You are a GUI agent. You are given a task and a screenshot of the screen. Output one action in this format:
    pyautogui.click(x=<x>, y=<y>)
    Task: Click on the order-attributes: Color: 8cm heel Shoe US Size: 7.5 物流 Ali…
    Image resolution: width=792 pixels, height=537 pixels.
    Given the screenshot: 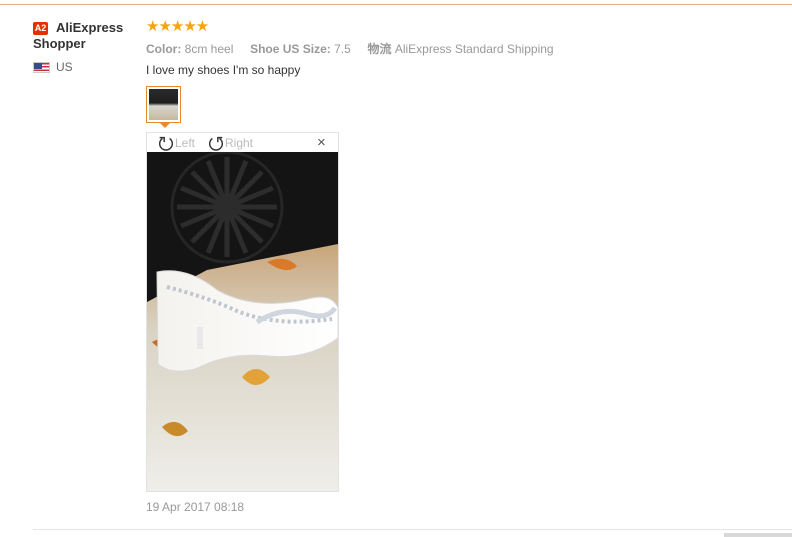 What is the action you would take?
    pyautogui.click(x=350, y=48)
    